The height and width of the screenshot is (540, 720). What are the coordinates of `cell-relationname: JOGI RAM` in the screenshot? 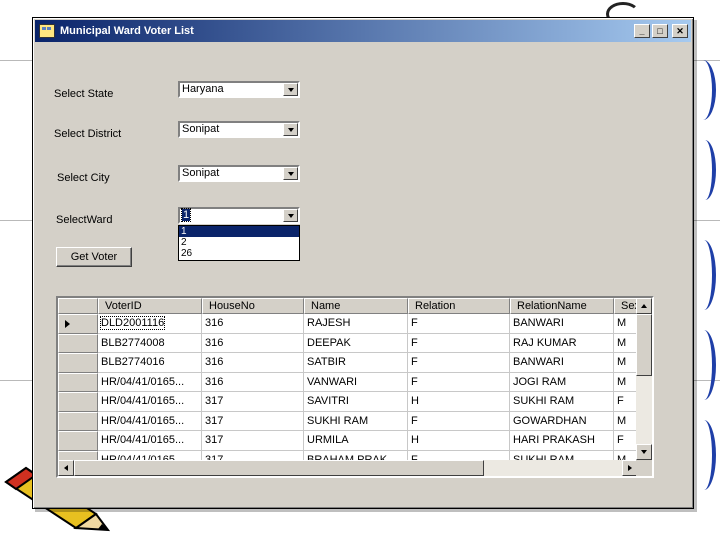 It's located at (562, 382).